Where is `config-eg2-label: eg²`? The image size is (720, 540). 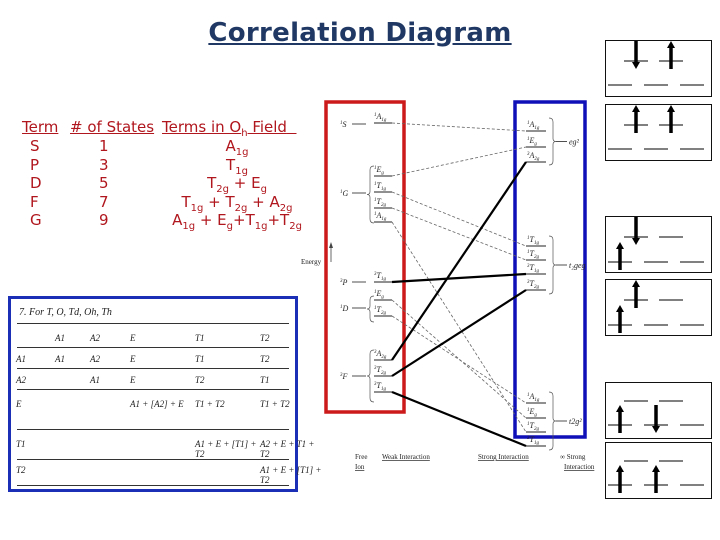
config-eg2-label: eg² is located at coordinates (574, 142).